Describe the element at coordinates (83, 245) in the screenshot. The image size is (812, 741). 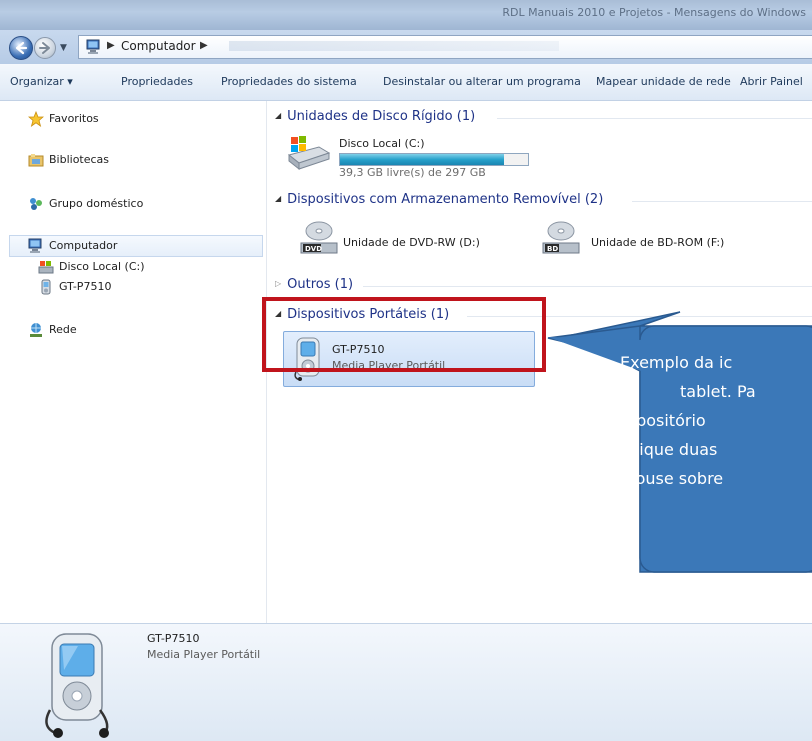
I see `sidebar-item-label: Computador` at that location.